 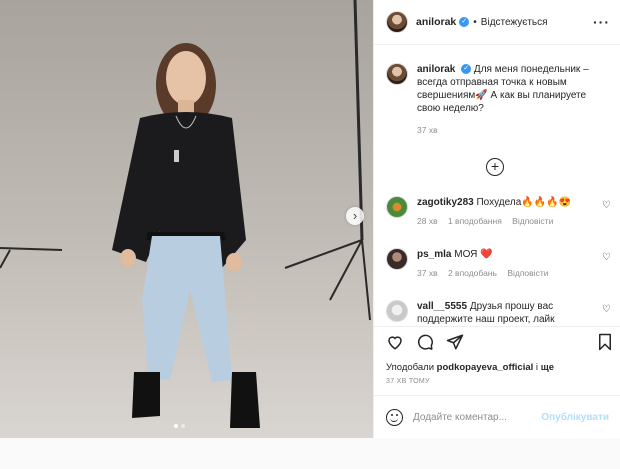 What do you see at coordinates (425, 344) in the screenshot?
I see `comment-icon` at bounding box center [425, 344].